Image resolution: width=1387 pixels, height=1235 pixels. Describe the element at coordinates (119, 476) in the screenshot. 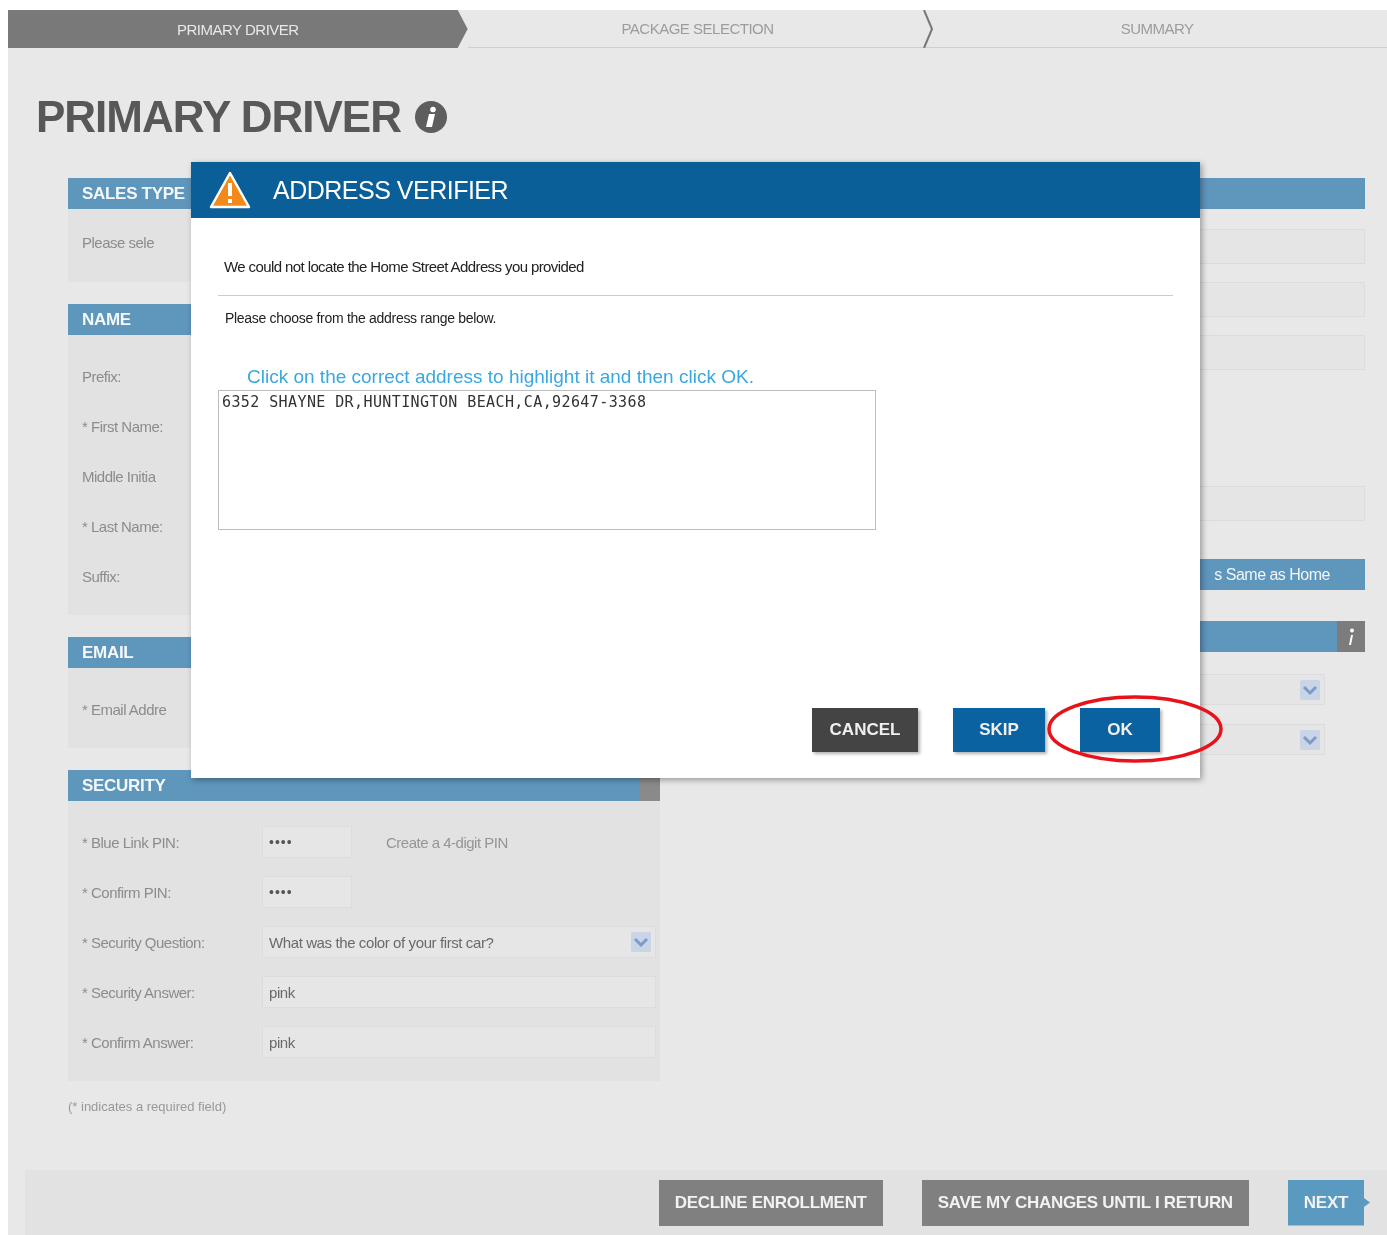

I see `field-label: Middle Initia` at that location.